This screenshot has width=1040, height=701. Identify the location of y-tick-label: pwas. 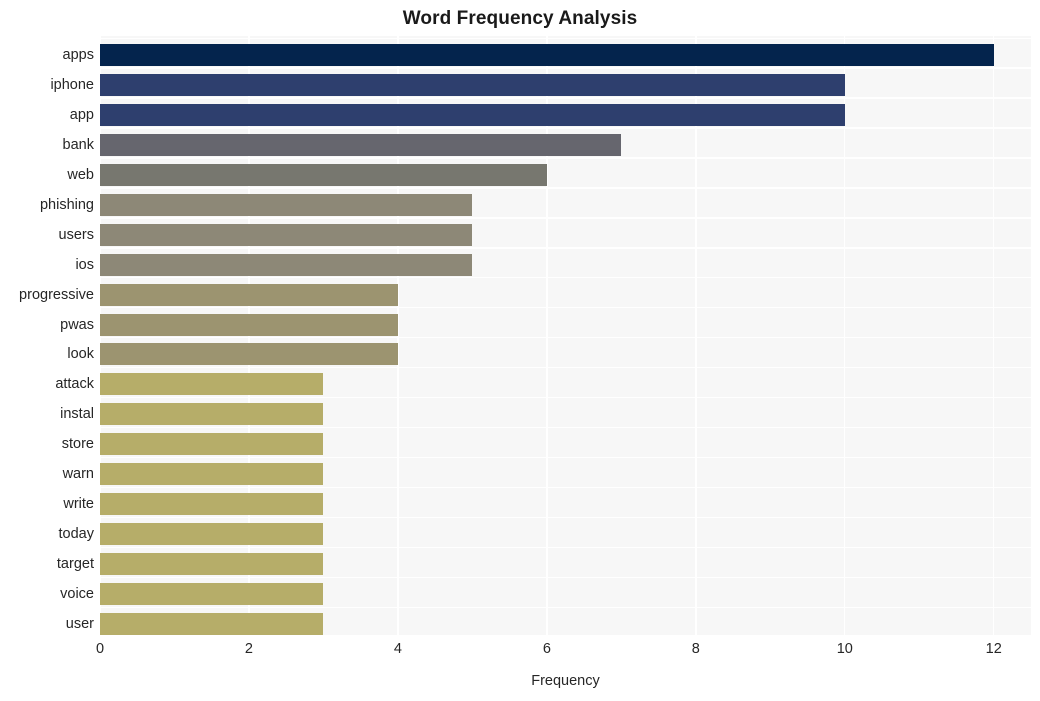
(77, 324).